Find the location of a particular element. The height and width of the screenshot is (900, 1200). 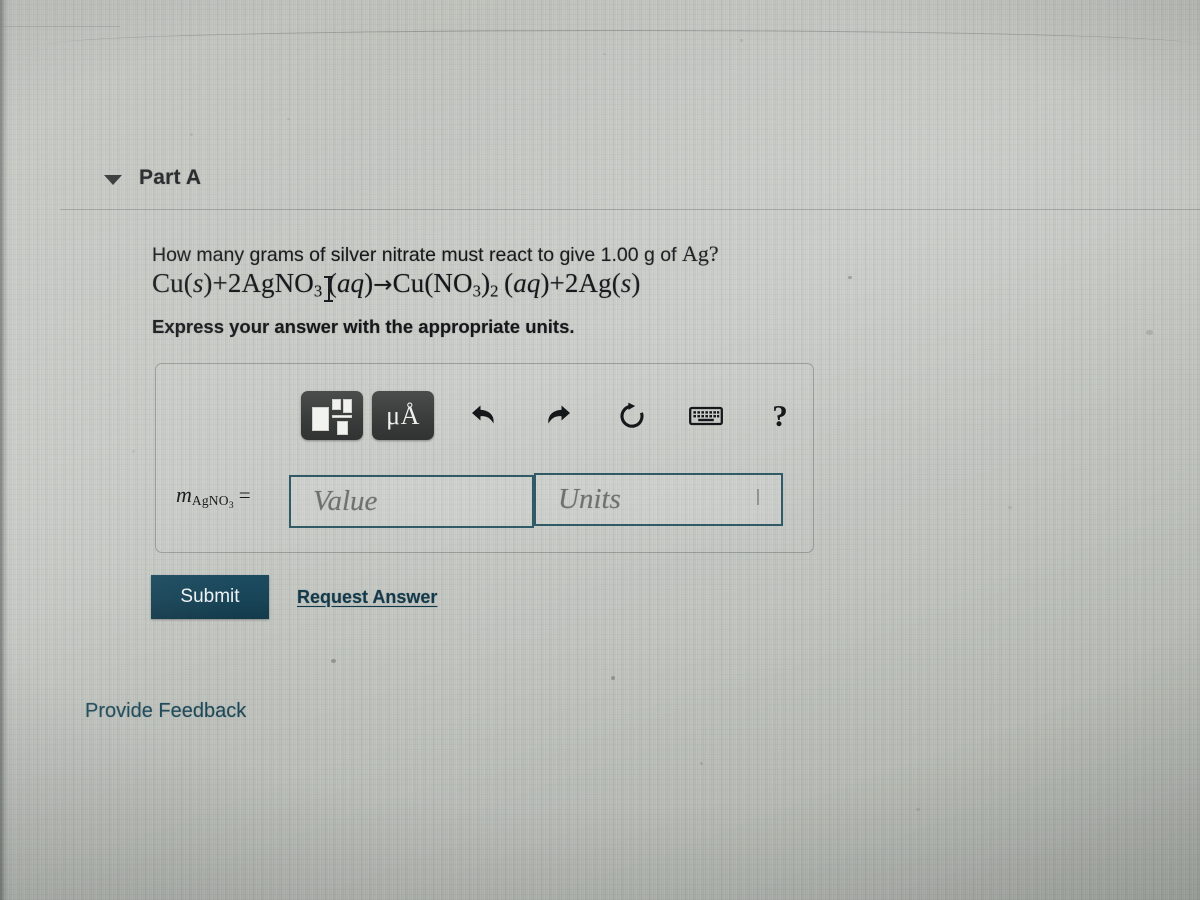

variable-subscript: AgNO3 is located at coordinates (212, 502).